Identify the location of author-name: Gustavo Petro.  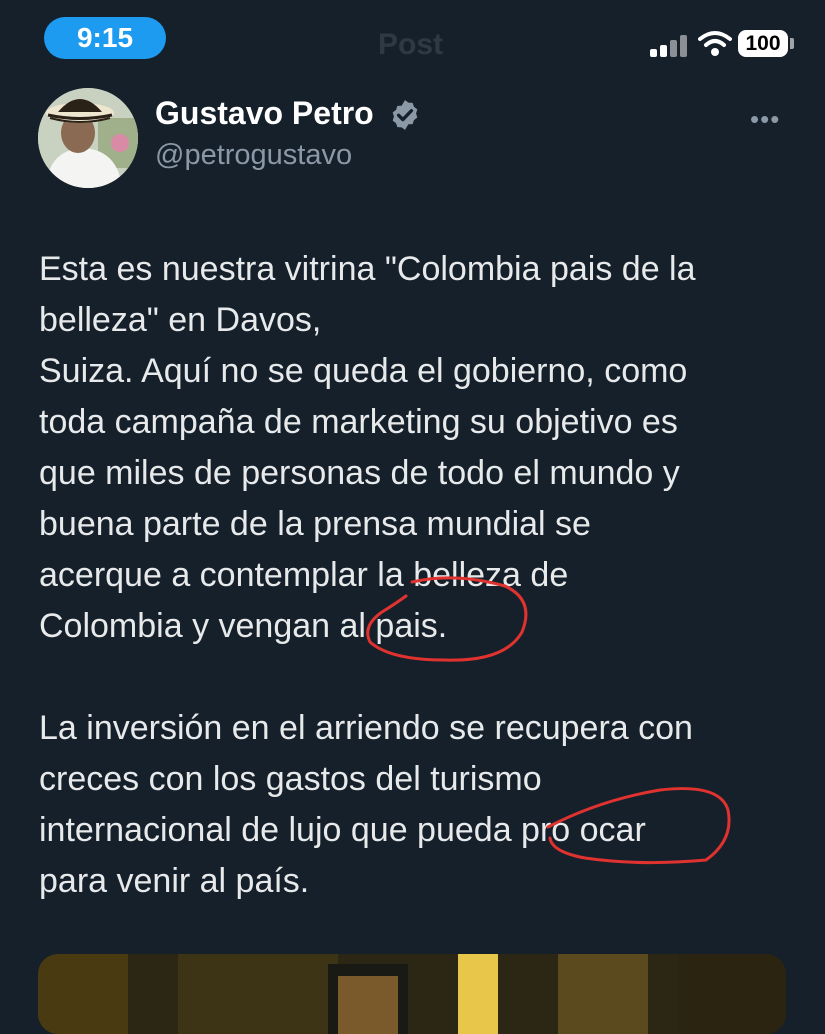
(264, 113).